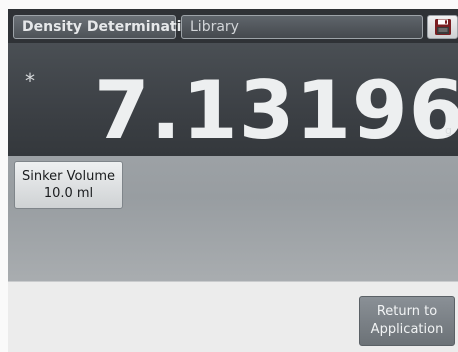  Describe the element at coordinates (302, 27) in the screenshot. I see `library-tab: Library` at that location.